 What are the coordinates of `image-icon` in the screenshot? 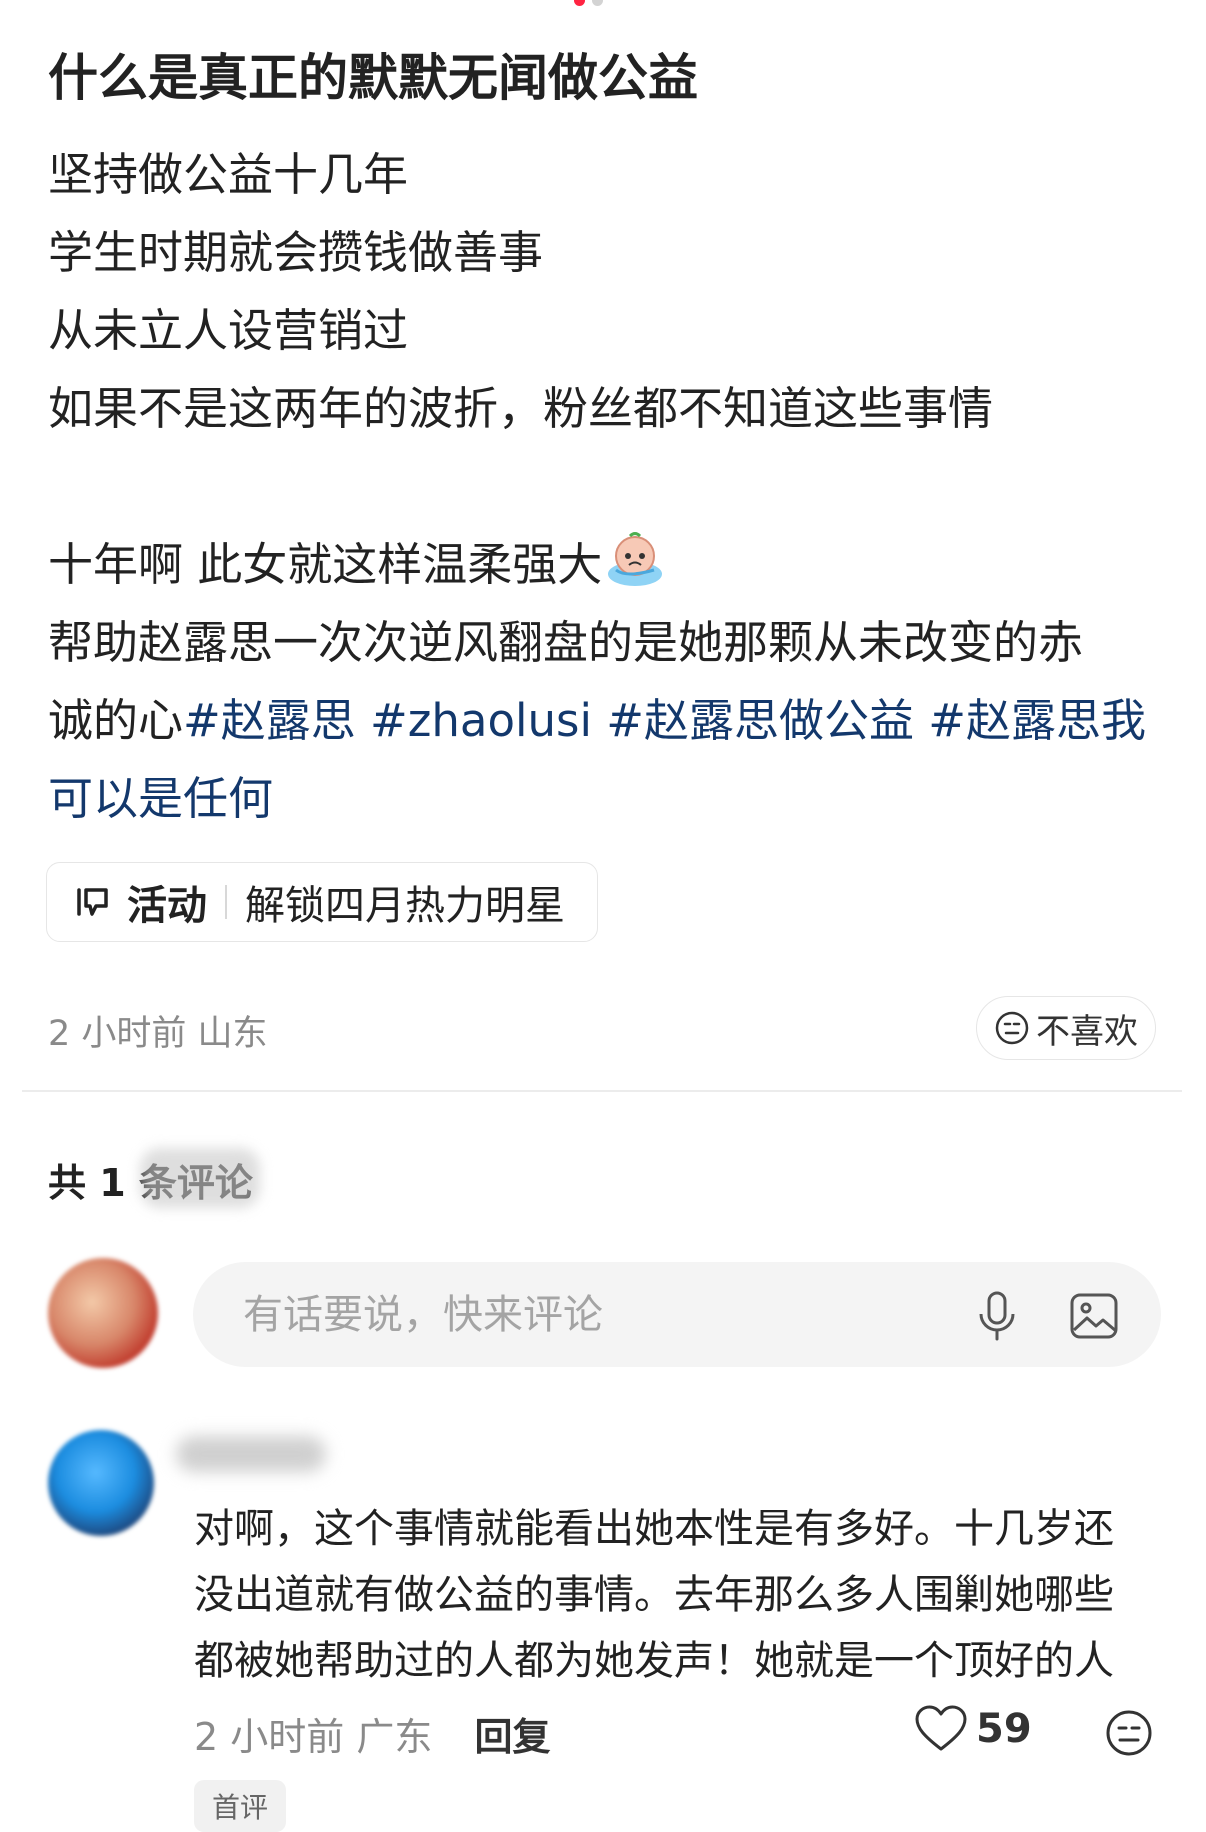 It's located at (1094, 1316).